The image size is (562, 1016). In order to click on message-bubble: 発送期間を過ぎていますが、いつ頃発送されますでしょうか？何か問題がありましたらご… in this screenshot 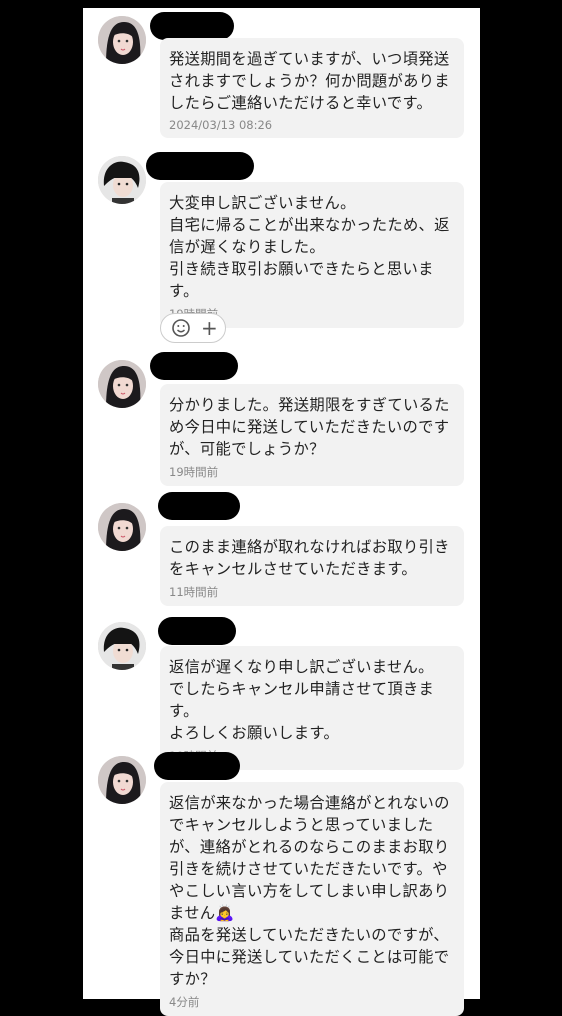, I will do `click(312, 88)`.